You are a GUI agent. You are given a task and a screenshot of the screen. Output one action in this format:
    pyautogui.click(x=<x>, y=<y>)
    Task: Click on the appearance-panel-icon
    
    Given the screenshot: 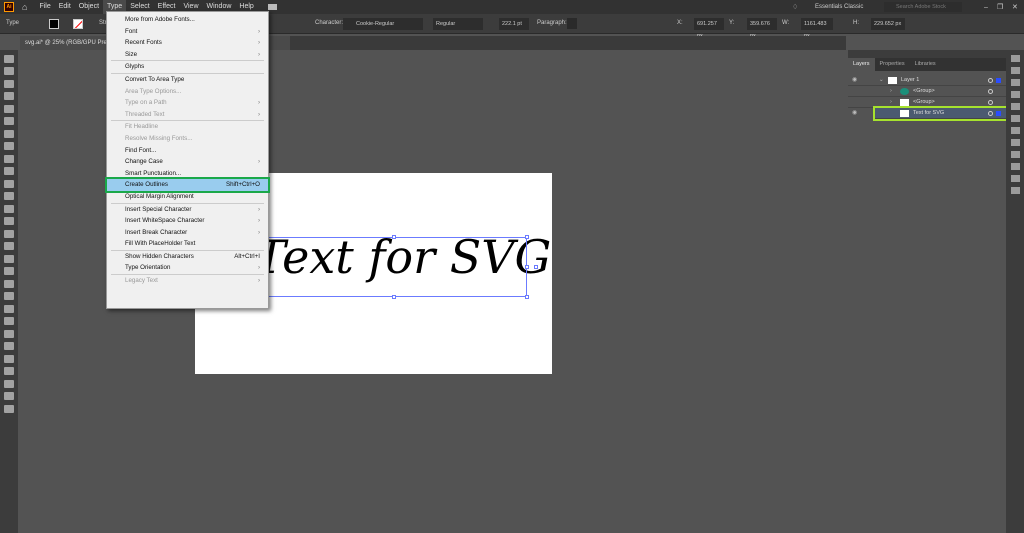 What is the action you would take?
    pyautogui.click(x=1015, y=154)
    